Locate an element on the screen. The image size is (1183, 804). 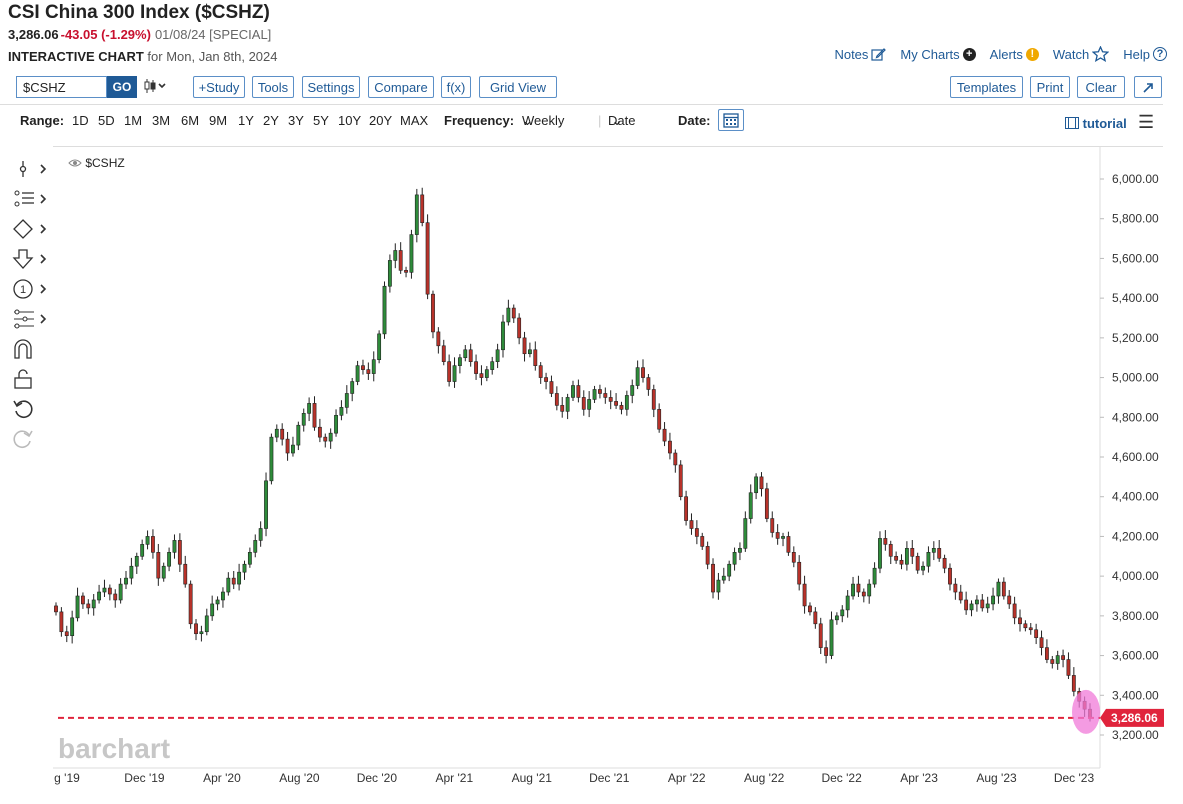
y-tick-label: 3,800.00 is located at coordinates (1135, 616).